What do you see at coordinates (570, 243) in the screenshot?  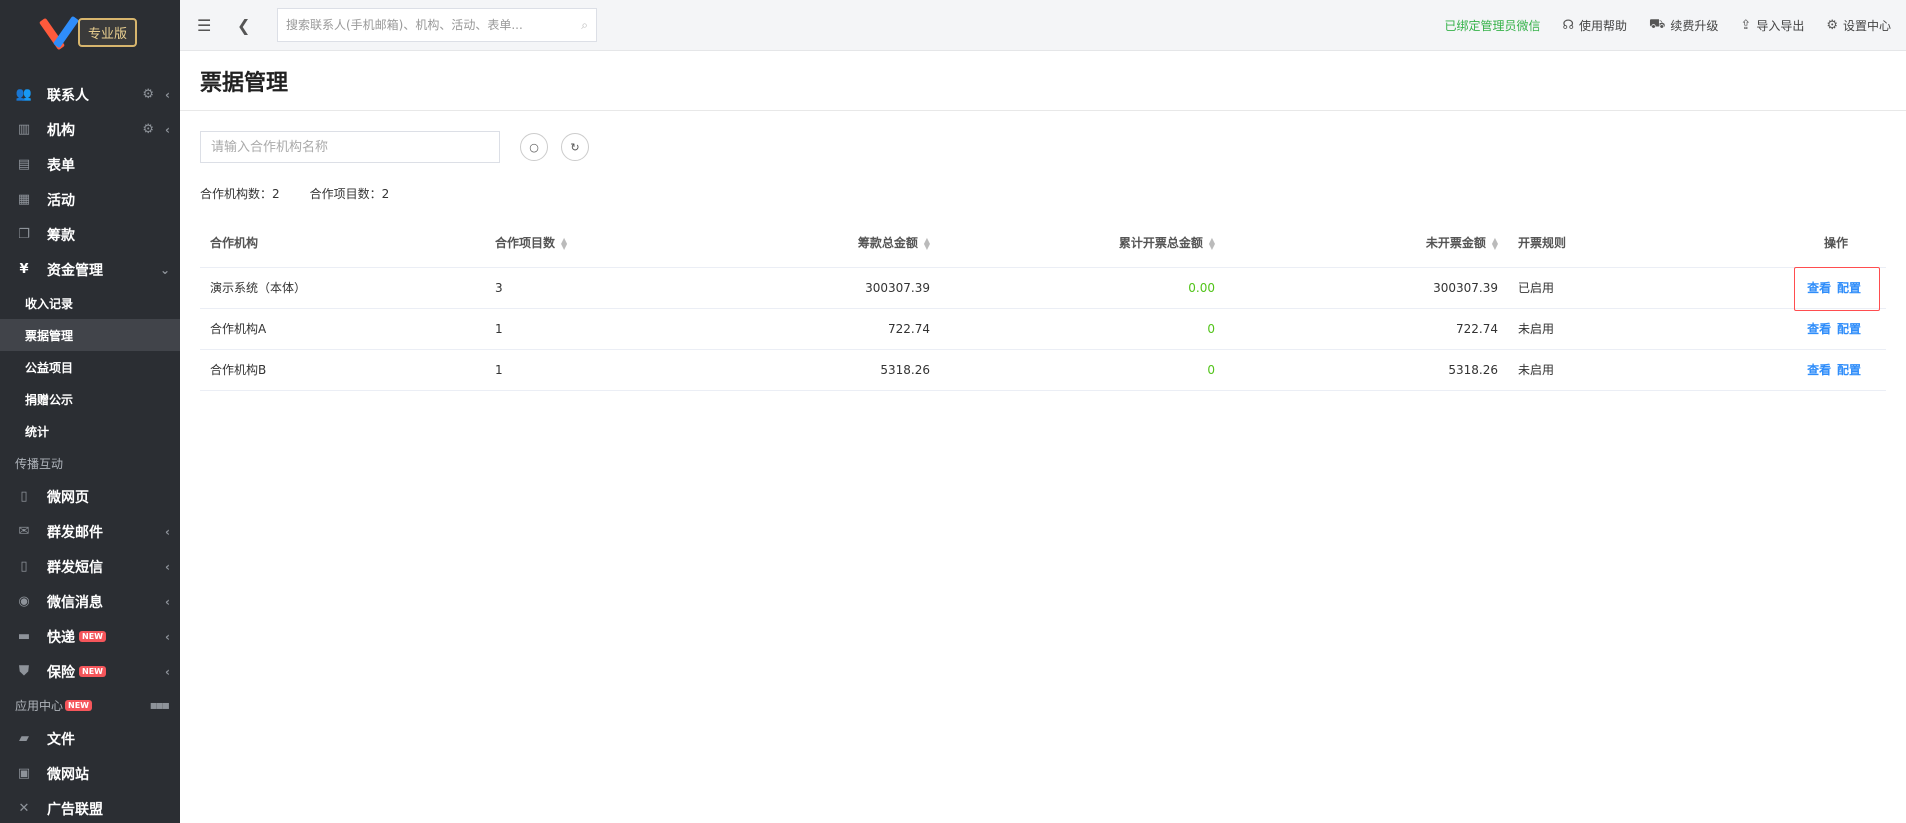 I see `col-projects: 合作项目数 ▲ ▼` at bounding box center [570, 243].